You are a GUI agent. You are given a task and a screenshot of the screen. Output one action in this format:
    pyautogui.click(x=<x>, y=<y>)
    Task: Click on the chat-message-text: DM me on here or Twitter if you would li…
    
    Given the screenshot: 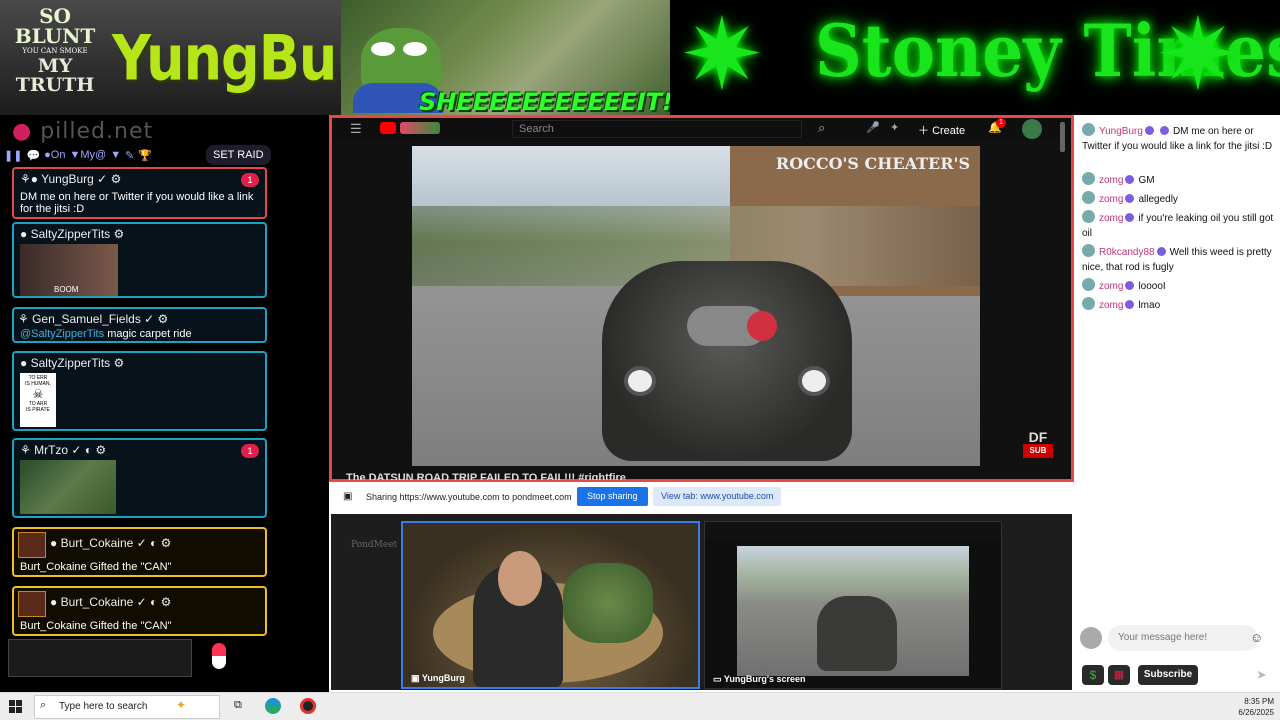 What is the action you would take?
    pyautogui.click(x=137, y=203)
    